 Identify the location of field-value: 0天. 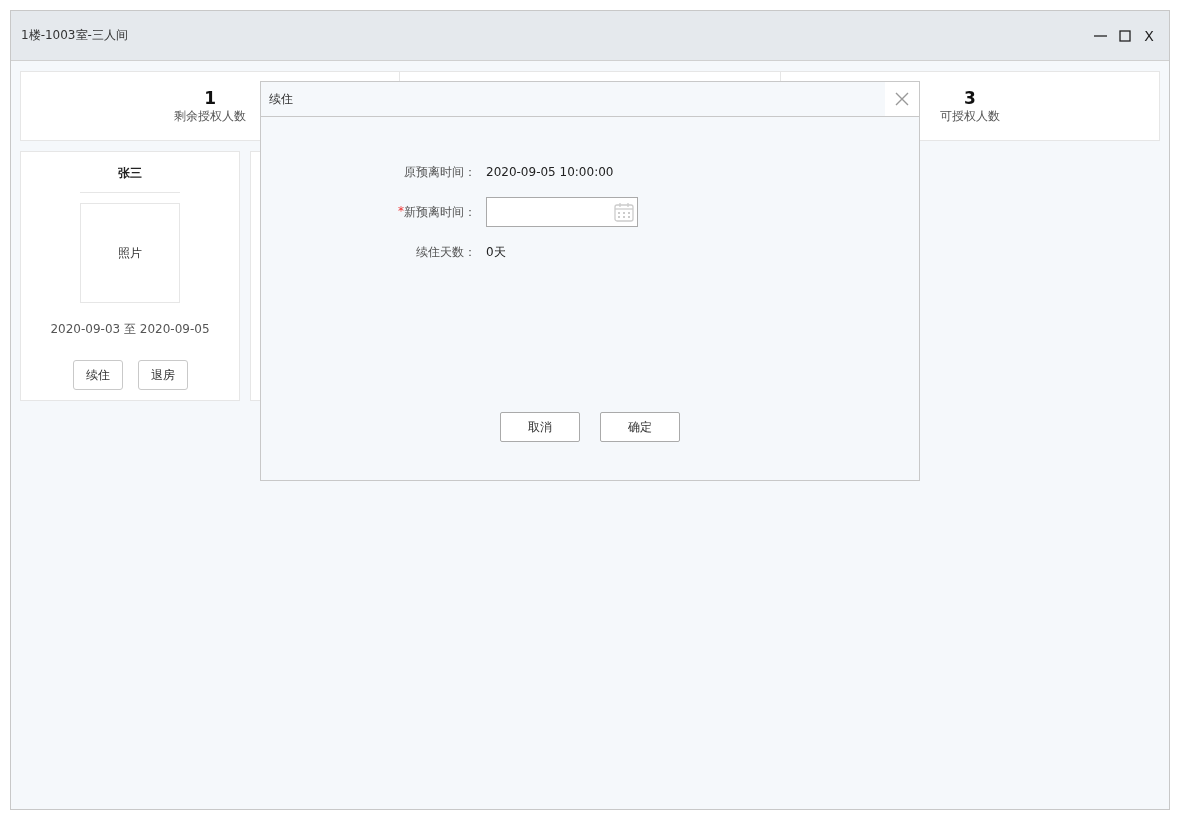
(496, 252).